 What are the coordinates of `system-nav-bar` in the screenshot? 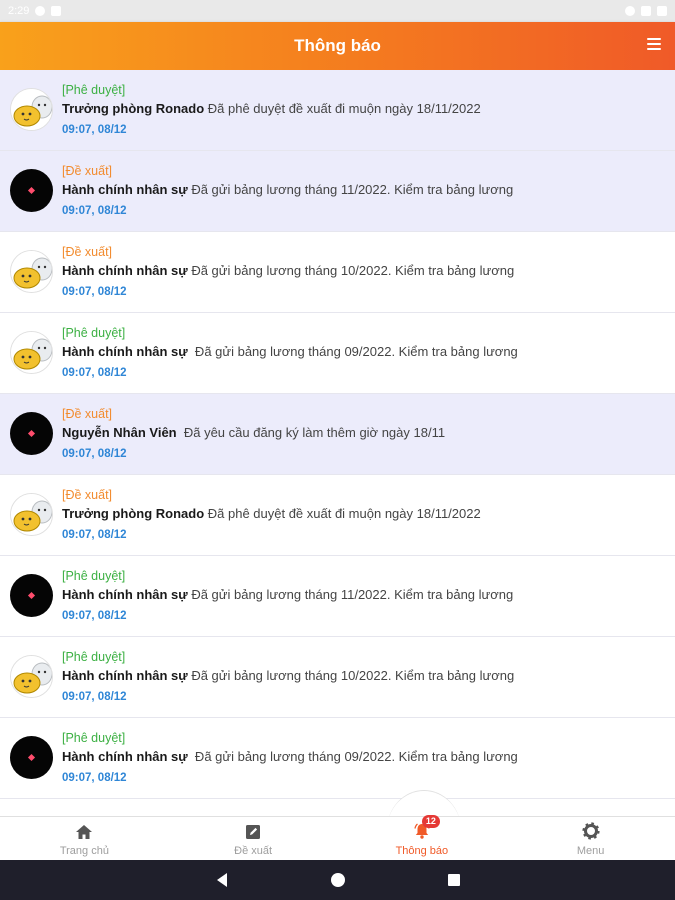 It's located at (337, 880).